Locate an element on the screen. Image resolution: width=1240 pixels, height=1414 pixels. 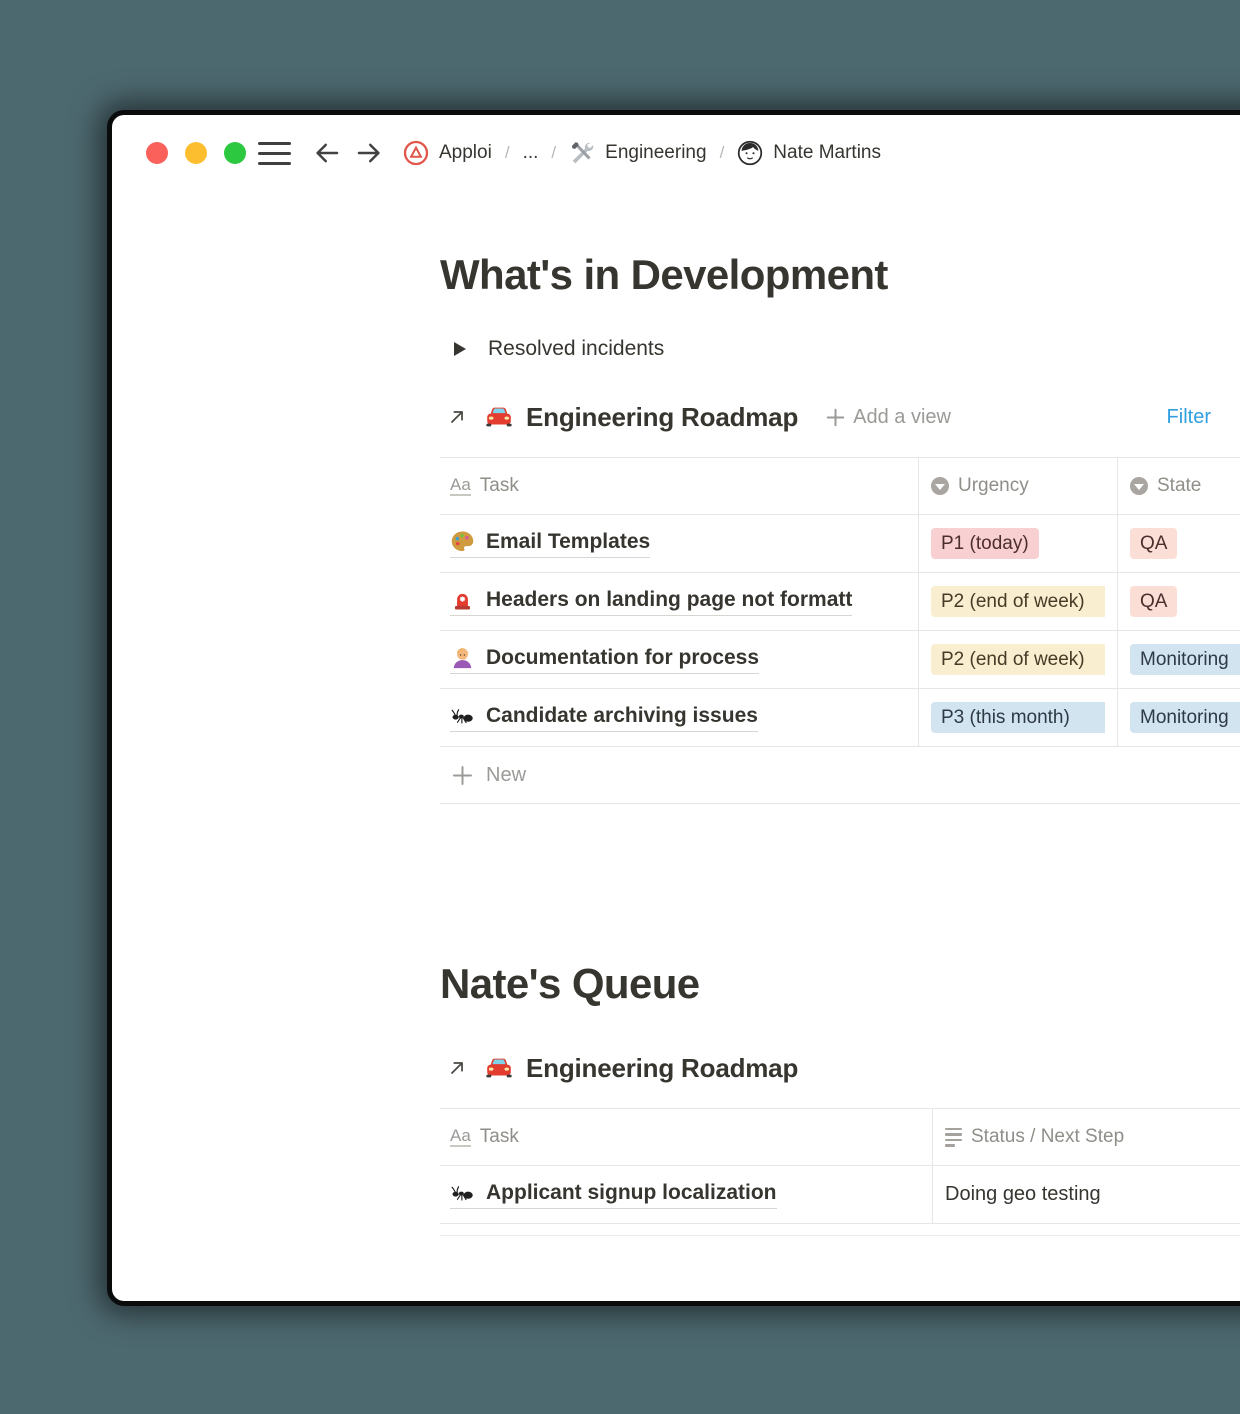
column-header-state: State is located at coordinates (1178, 486).